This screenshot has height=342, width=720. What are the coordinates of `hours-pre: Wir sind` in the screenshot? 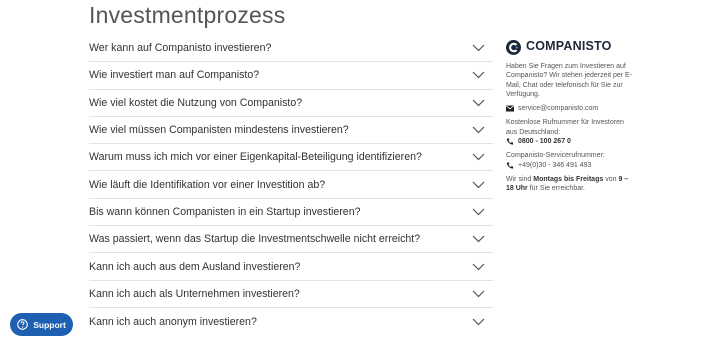 It's located at (520, 179).